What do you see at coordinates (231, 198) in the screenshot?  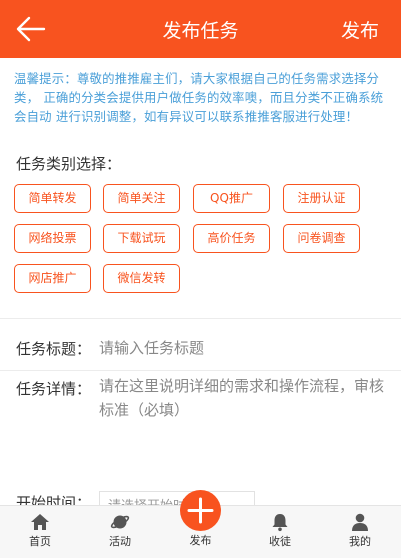 I see `category-button: QQ推广` at bounding box center [231, 198].